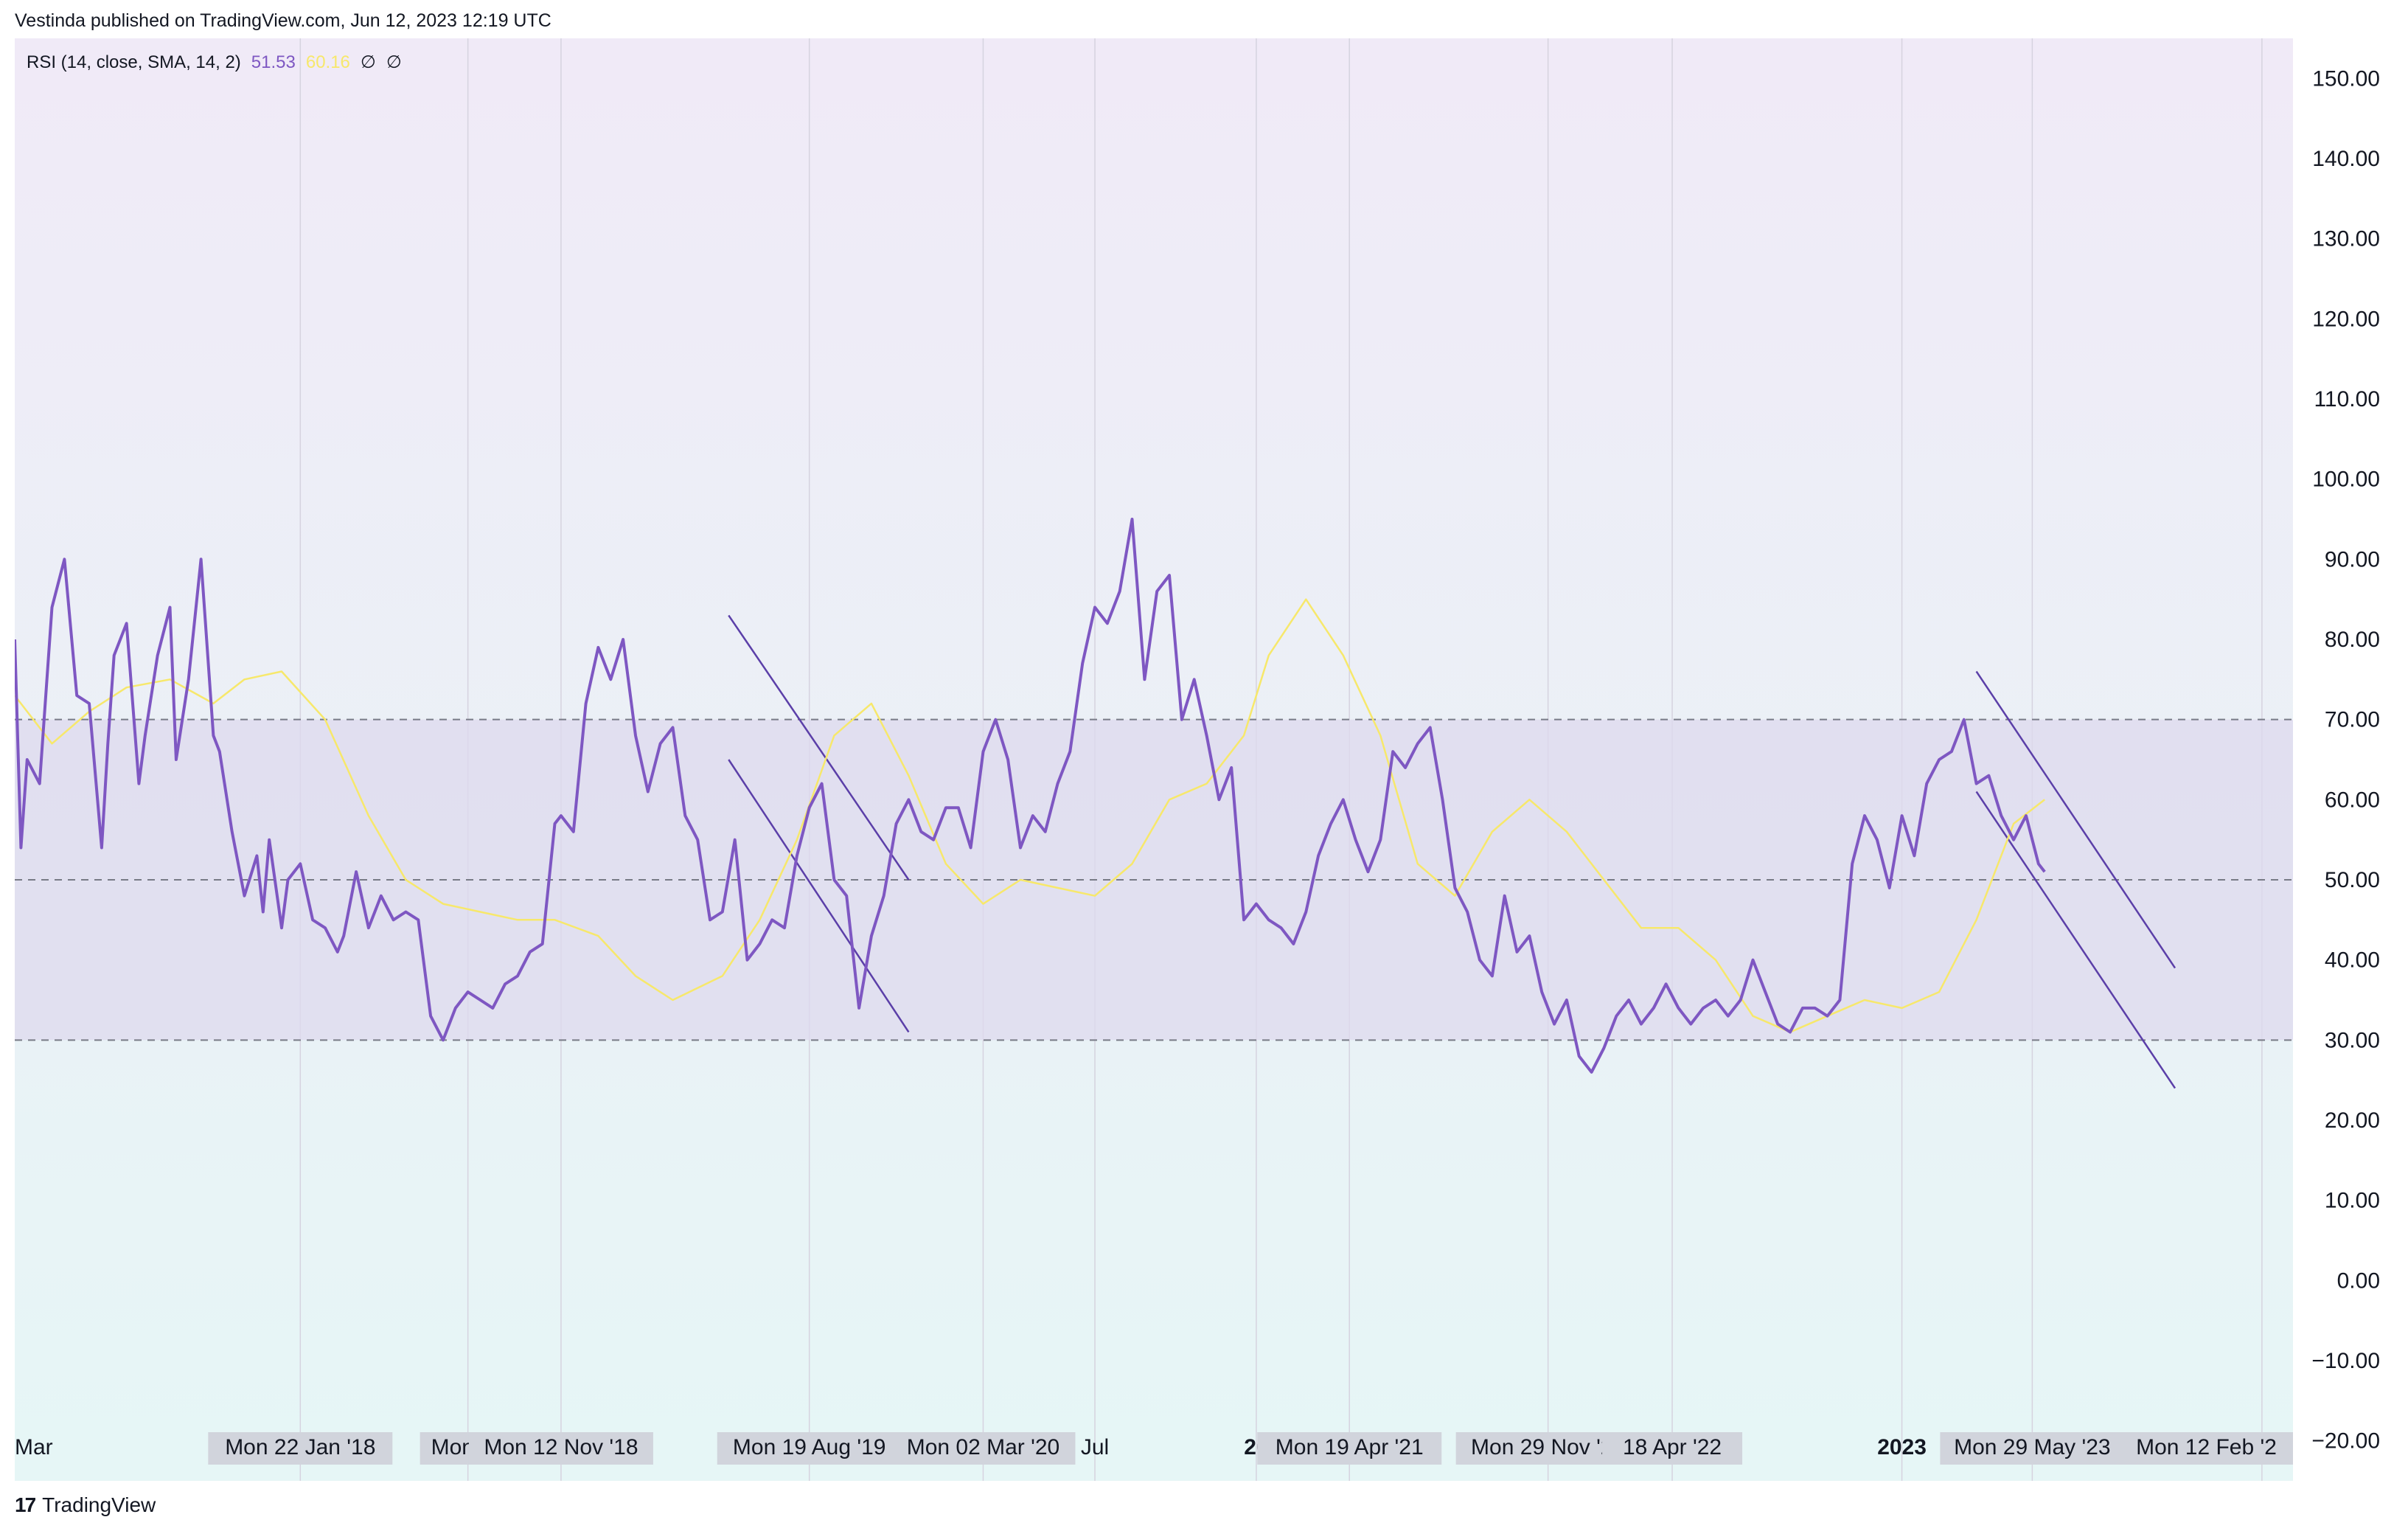 The image size is (2408, 1531). Describe the element at coordinates (2352, 720) in the screenshot. I see `y-tick-label: 70.00` at that location.